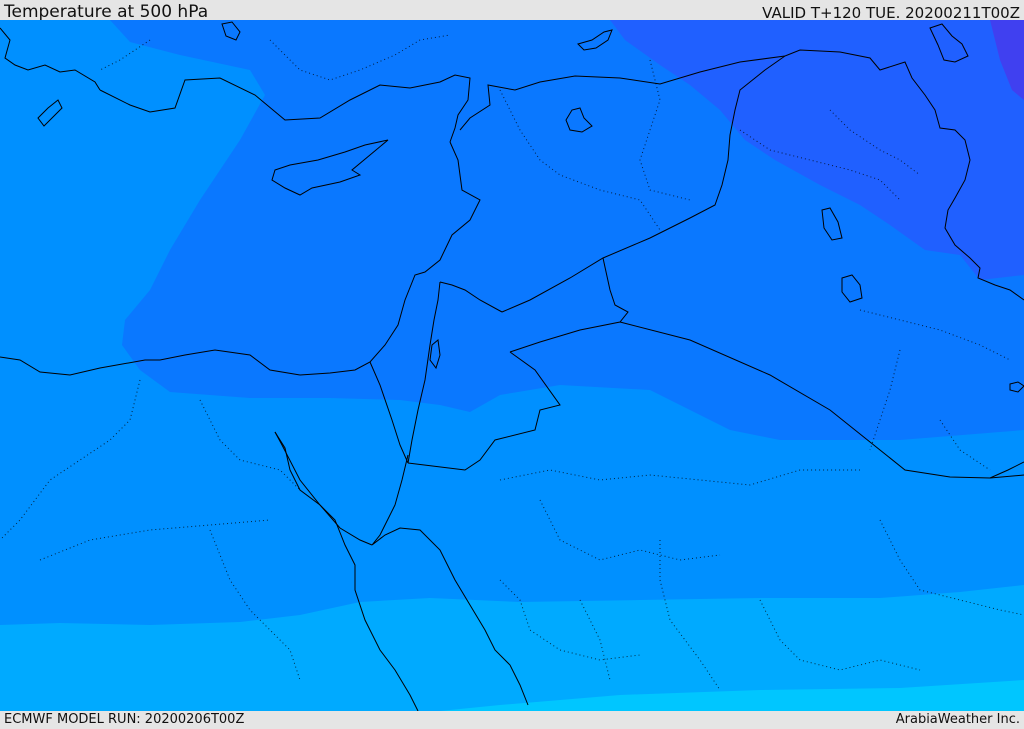 This screenshot has width=1024, height=729. Describe the element at coordinates (957, 719) in the screenshot. I see `credit-label: ArabiaWeather Inc.` at that location.